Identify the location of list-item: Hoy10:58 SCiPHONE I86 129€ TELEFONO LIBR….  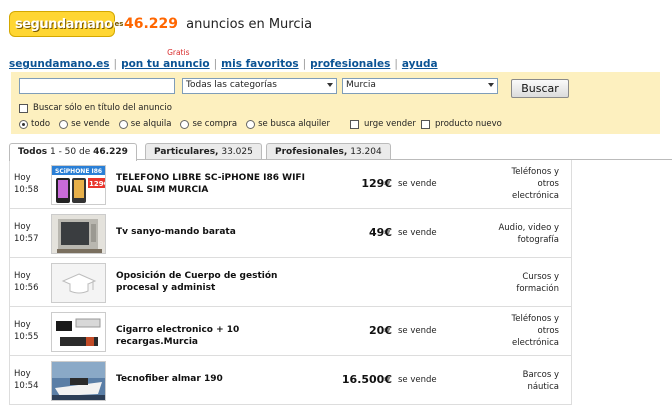
(290, 184).